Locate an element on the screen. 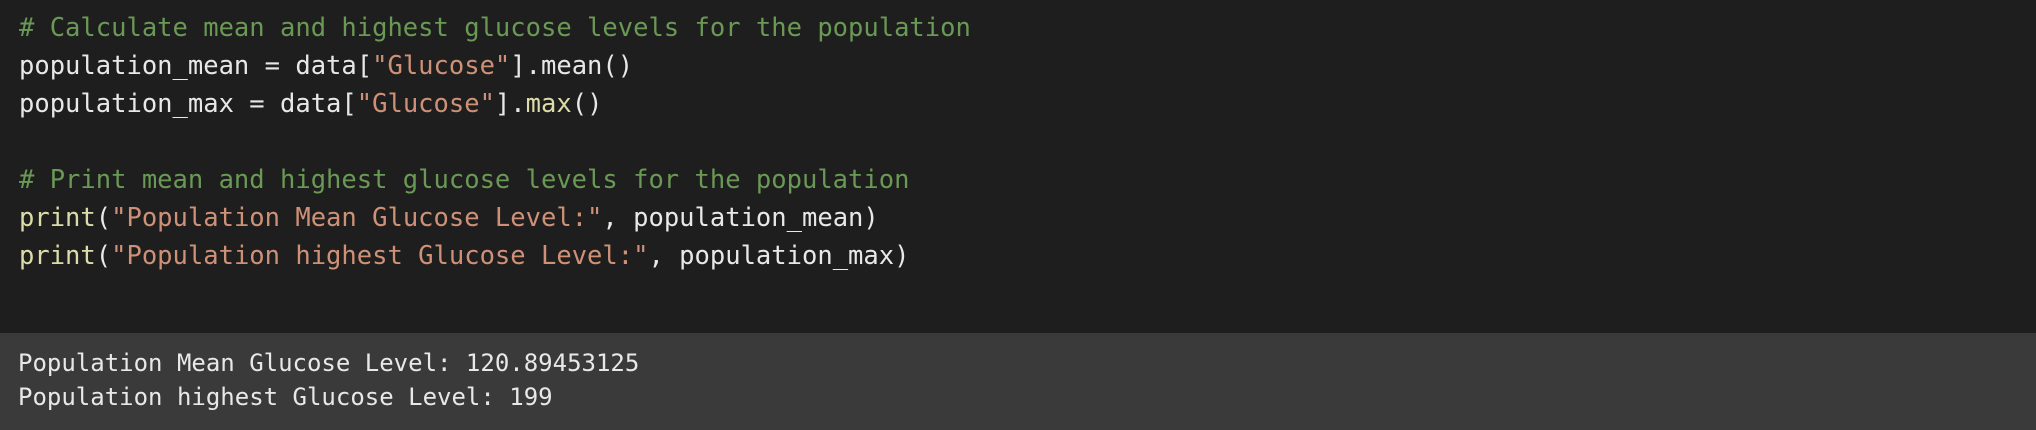  code-text: () is located at coordinates (587, 104).